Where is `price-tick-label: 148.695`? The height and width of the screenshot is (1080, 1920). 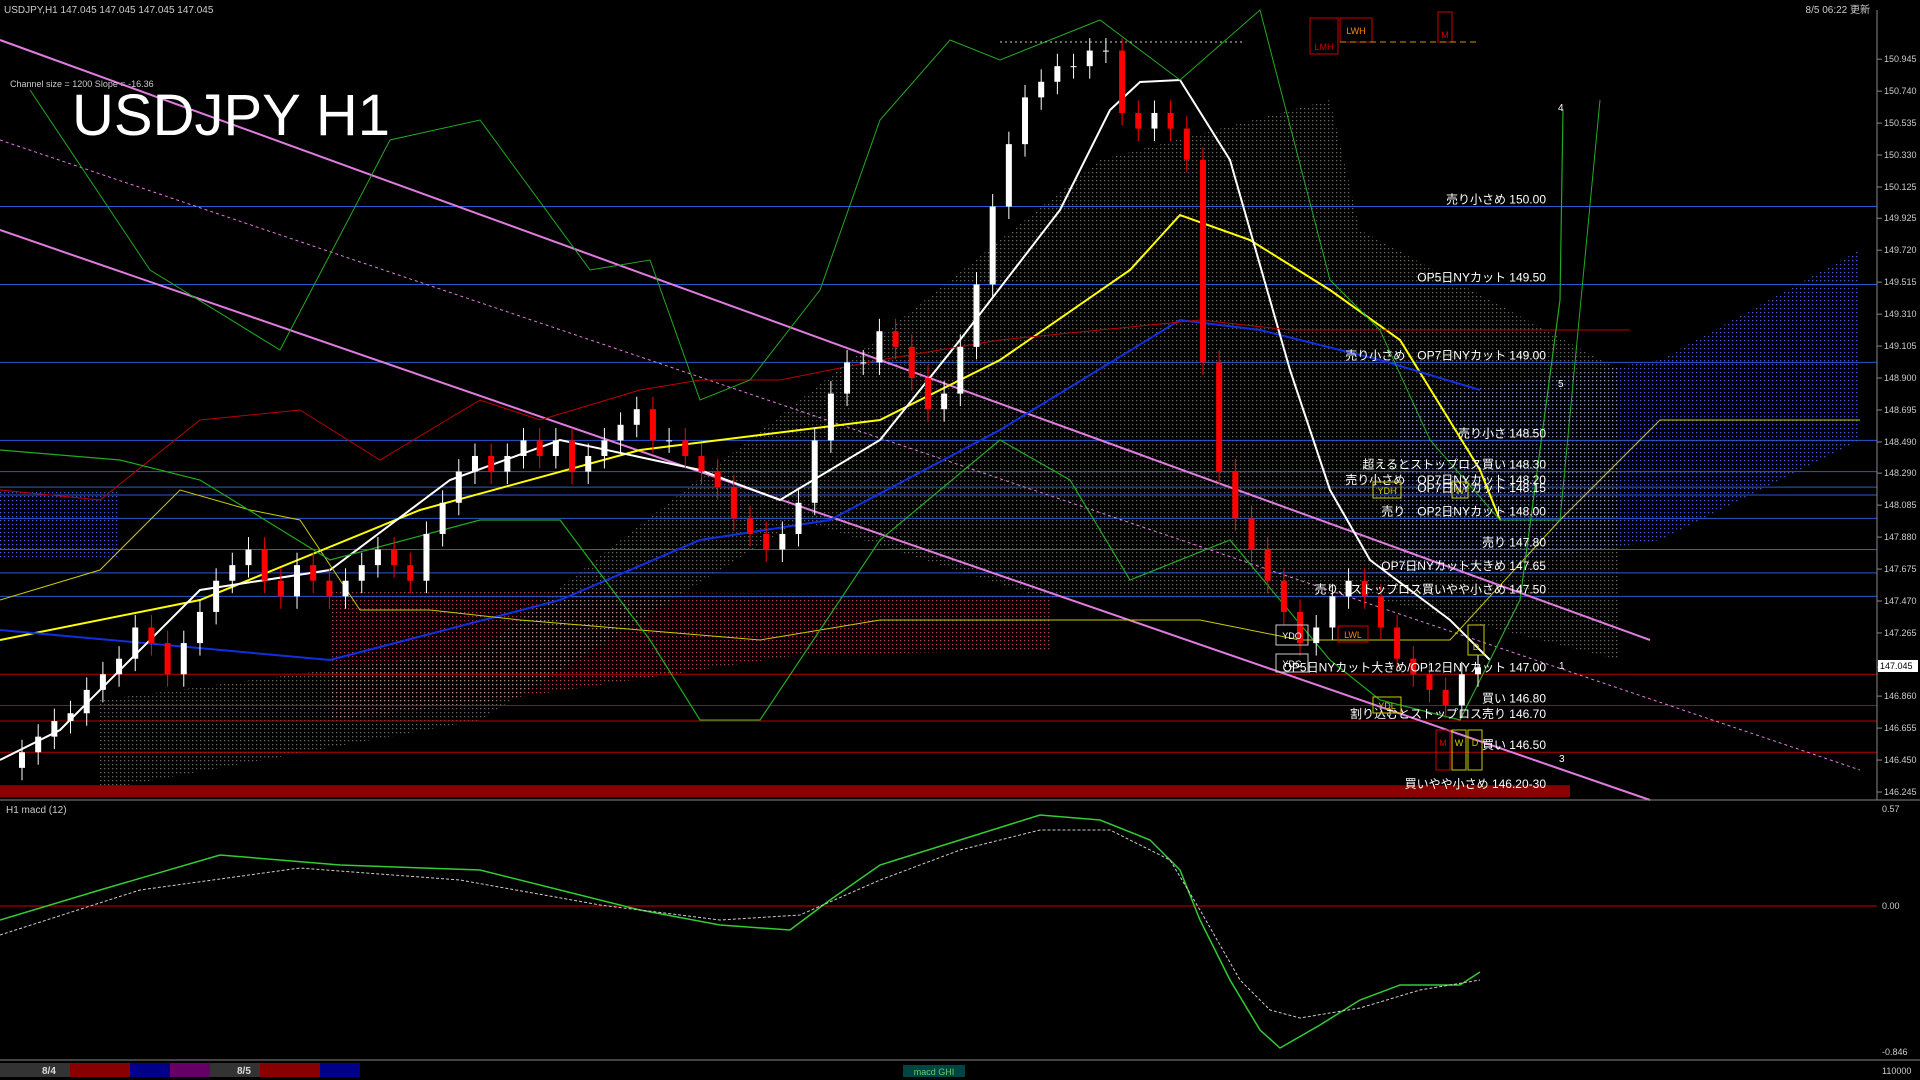 price-tick-label: 148.695 is located at coordinates (1900, 410).